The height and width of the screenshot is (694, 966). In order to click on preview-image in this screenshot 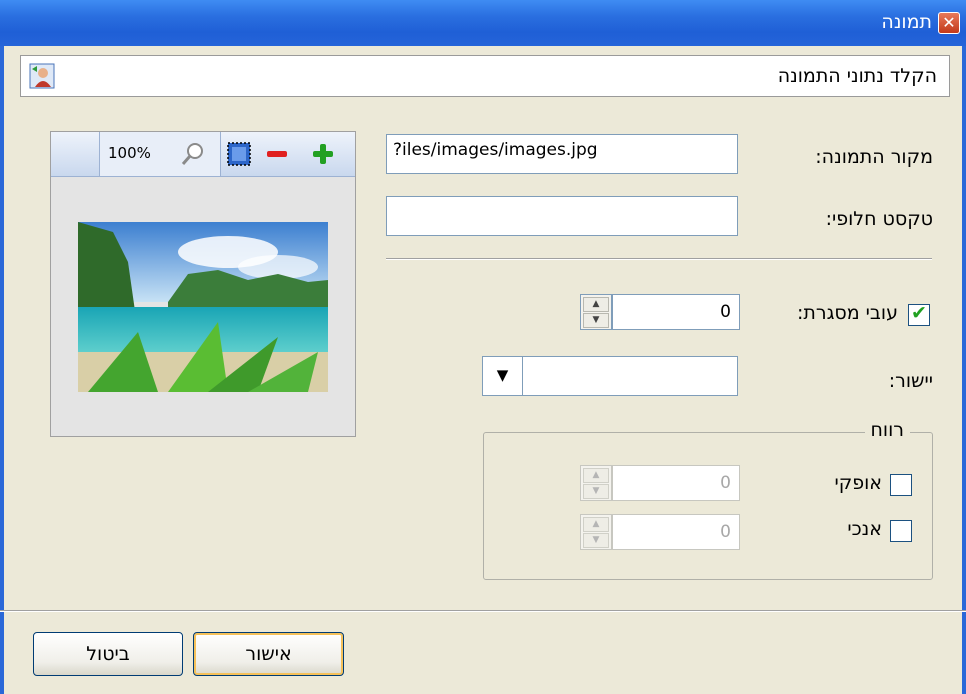, I will do `click(203, 307)`.